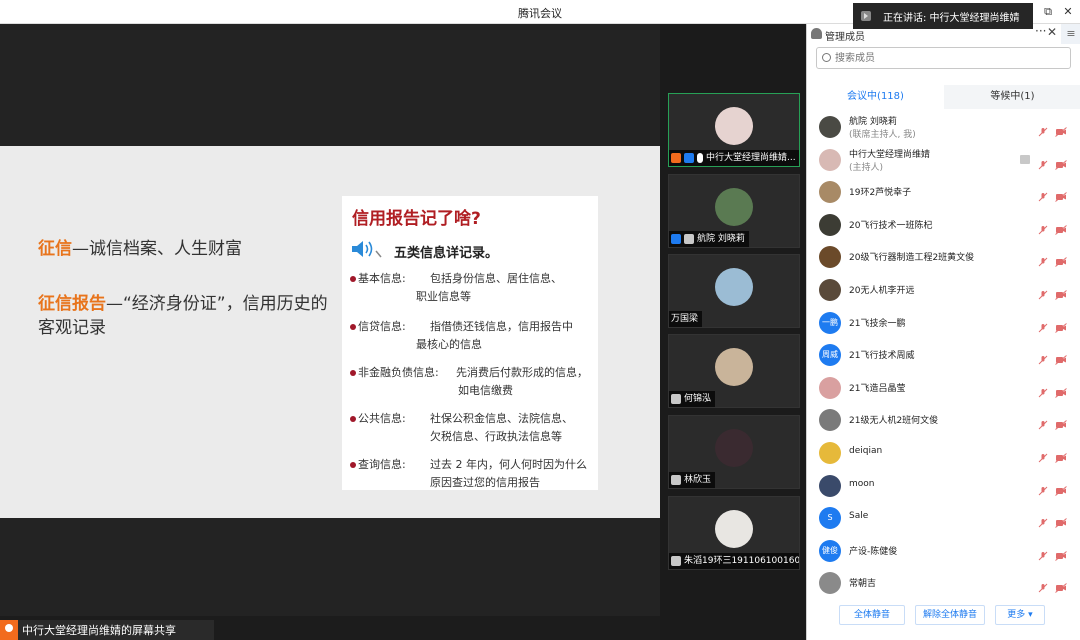 The height and width of the screenshot is (640, 1080). I want to click on member-name: 20级飞行器制造工程2班黄文俊, so click(912, 258).